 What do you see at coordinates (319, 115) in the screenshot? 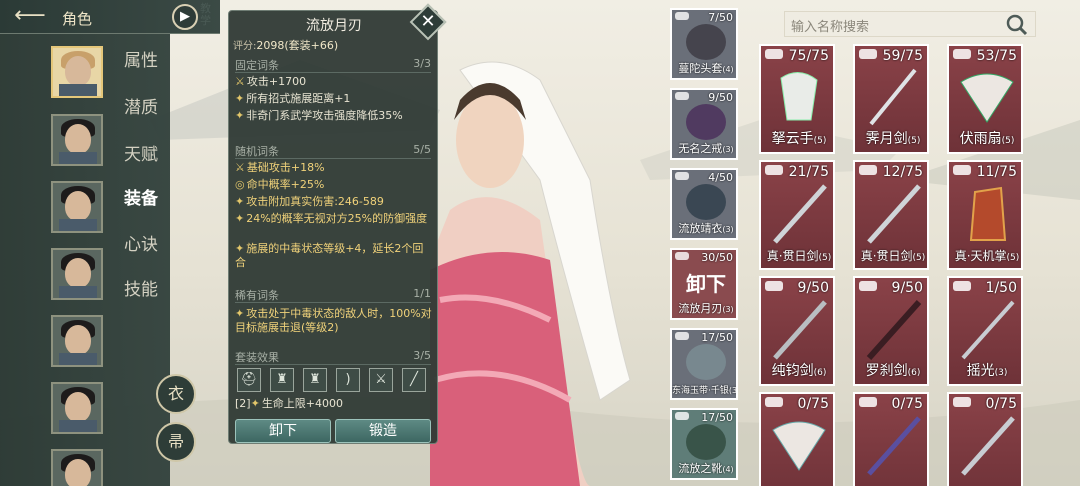
I see `affix-line: ✦ 非奇门系武学攻击强度降低35%` at bounding box center [319, 115].